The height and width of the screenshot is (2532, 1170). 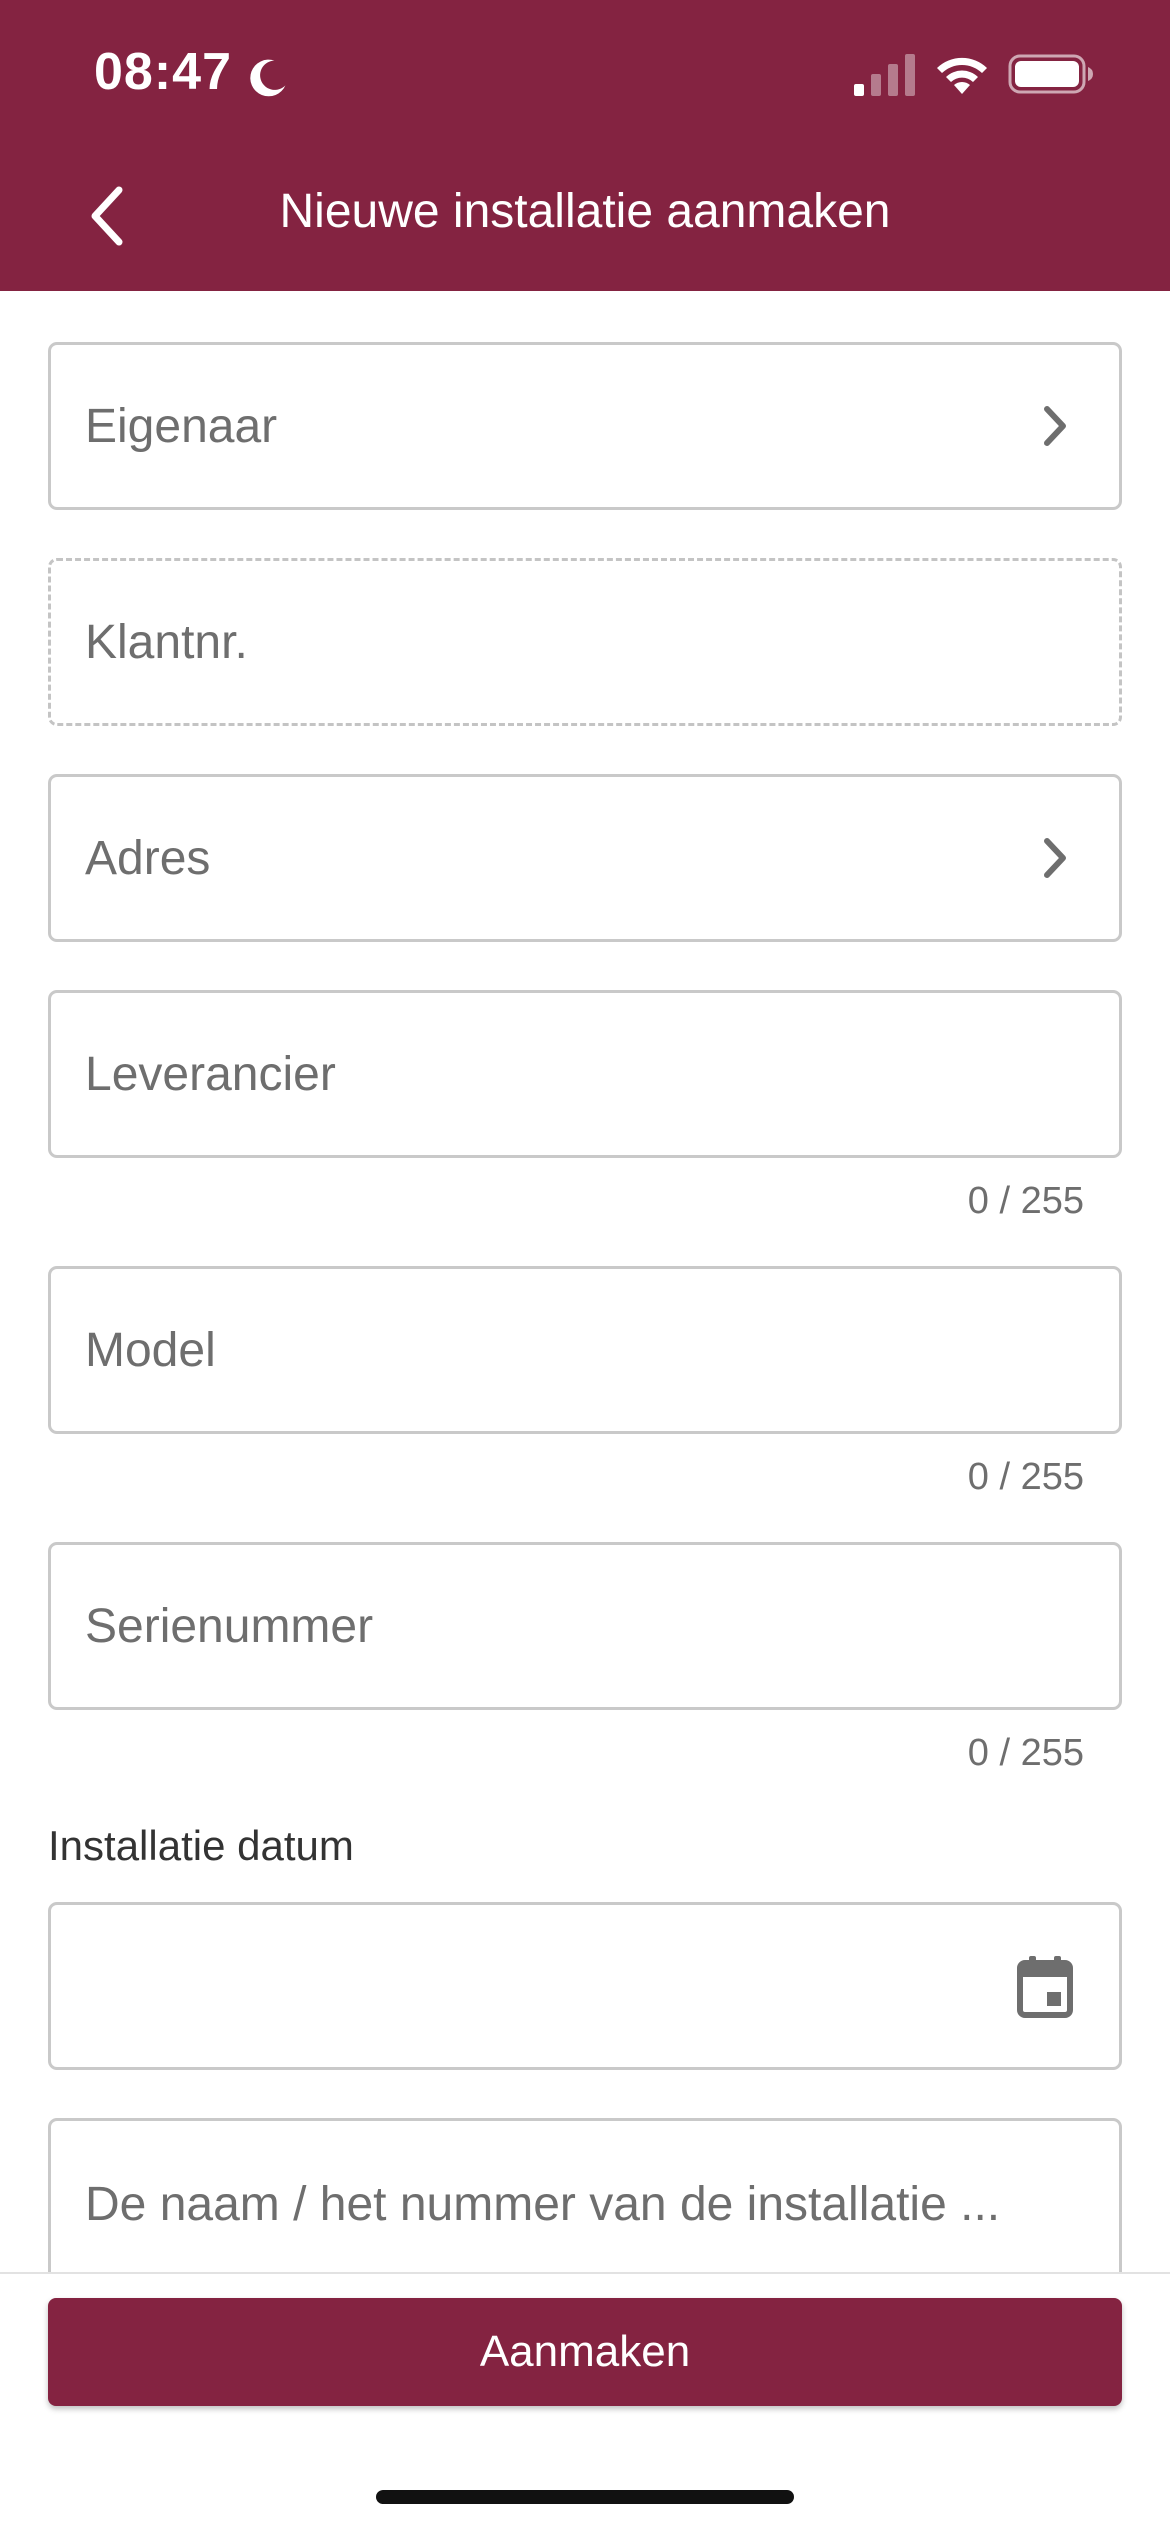 I want to click on battery-icon, so click(x=1050, y=74).